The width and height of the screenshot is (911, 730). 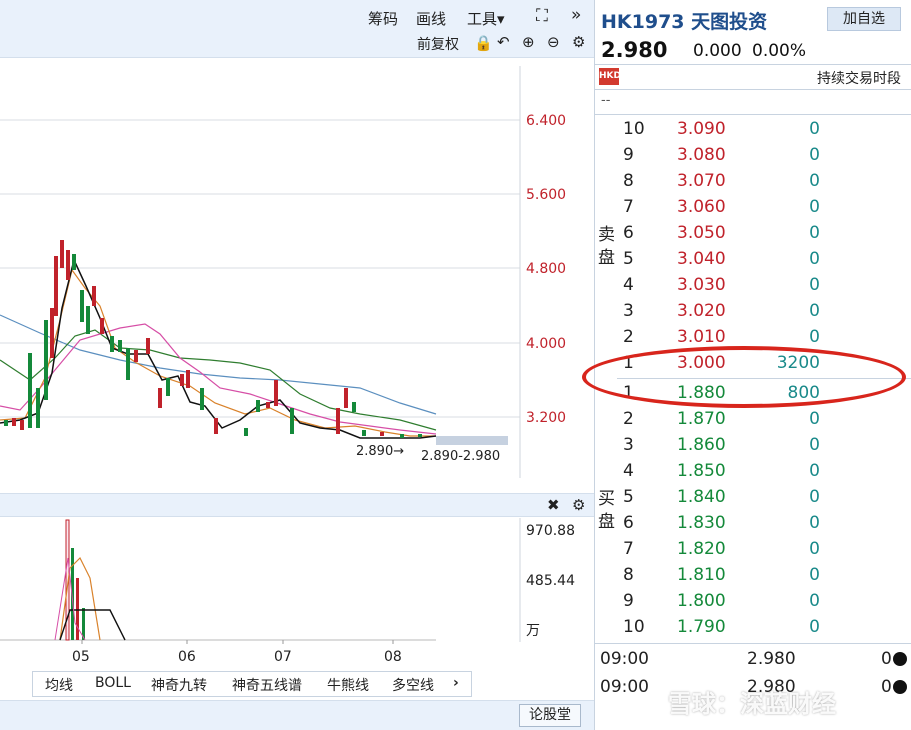 I want to click on zoom-out-icon: ⊖, so click(x=553, y=42).